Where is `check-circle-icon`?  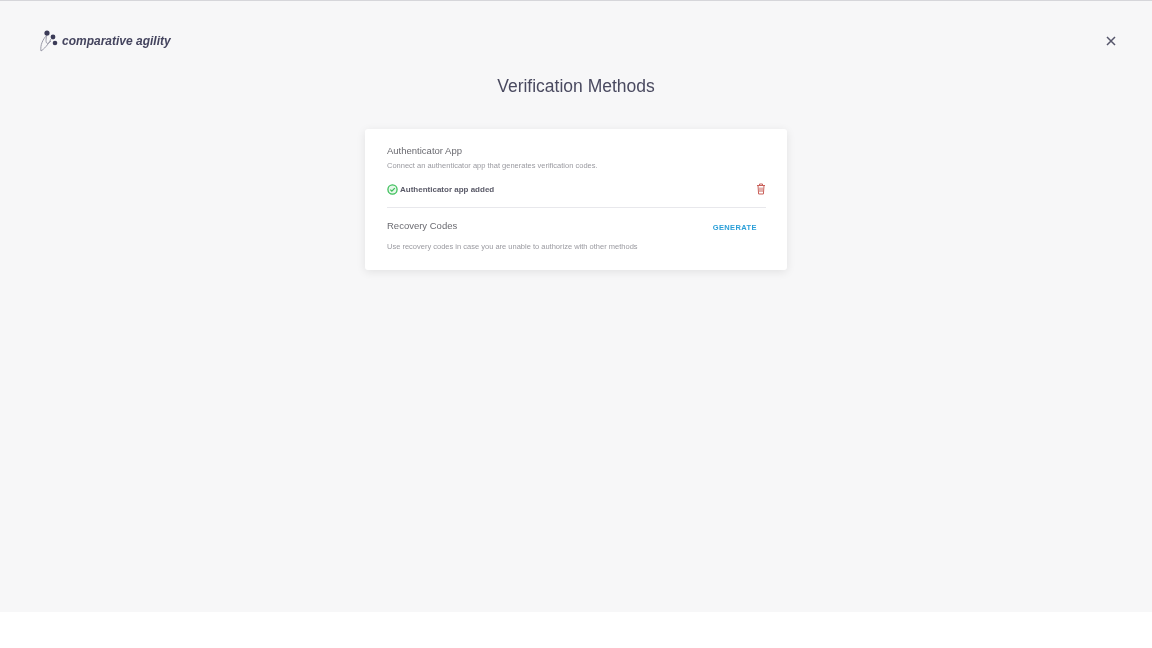 check-circle-icon is located at coordinates (392, 189).